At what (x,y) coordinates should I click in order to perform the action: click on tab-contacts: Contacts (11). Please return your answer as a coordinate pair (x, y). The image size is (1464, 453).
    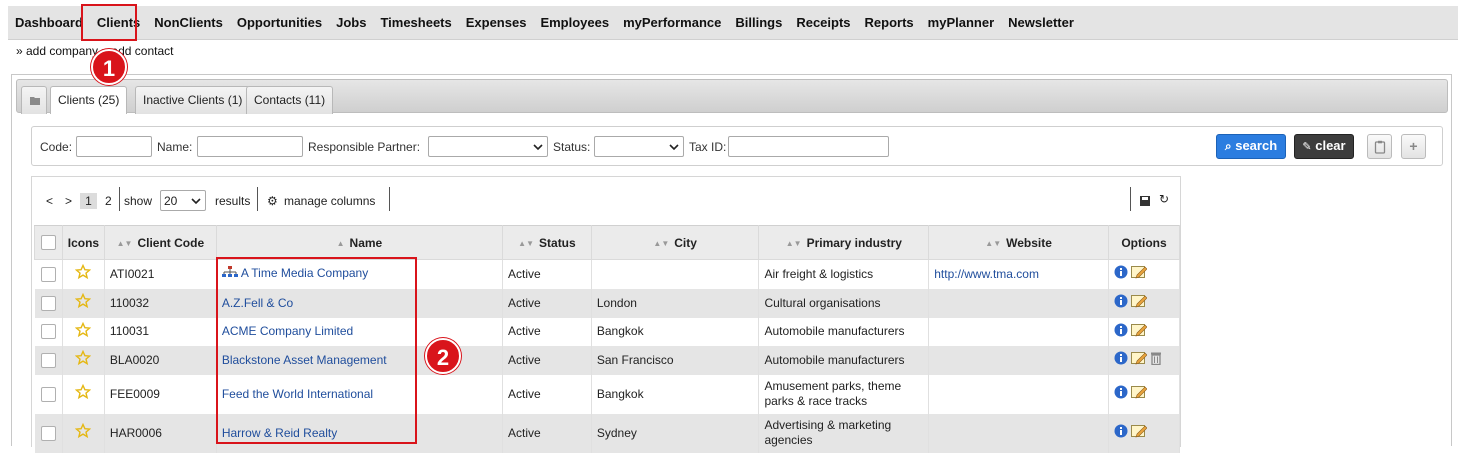
    Looking at the image, I should click on (290, 100).